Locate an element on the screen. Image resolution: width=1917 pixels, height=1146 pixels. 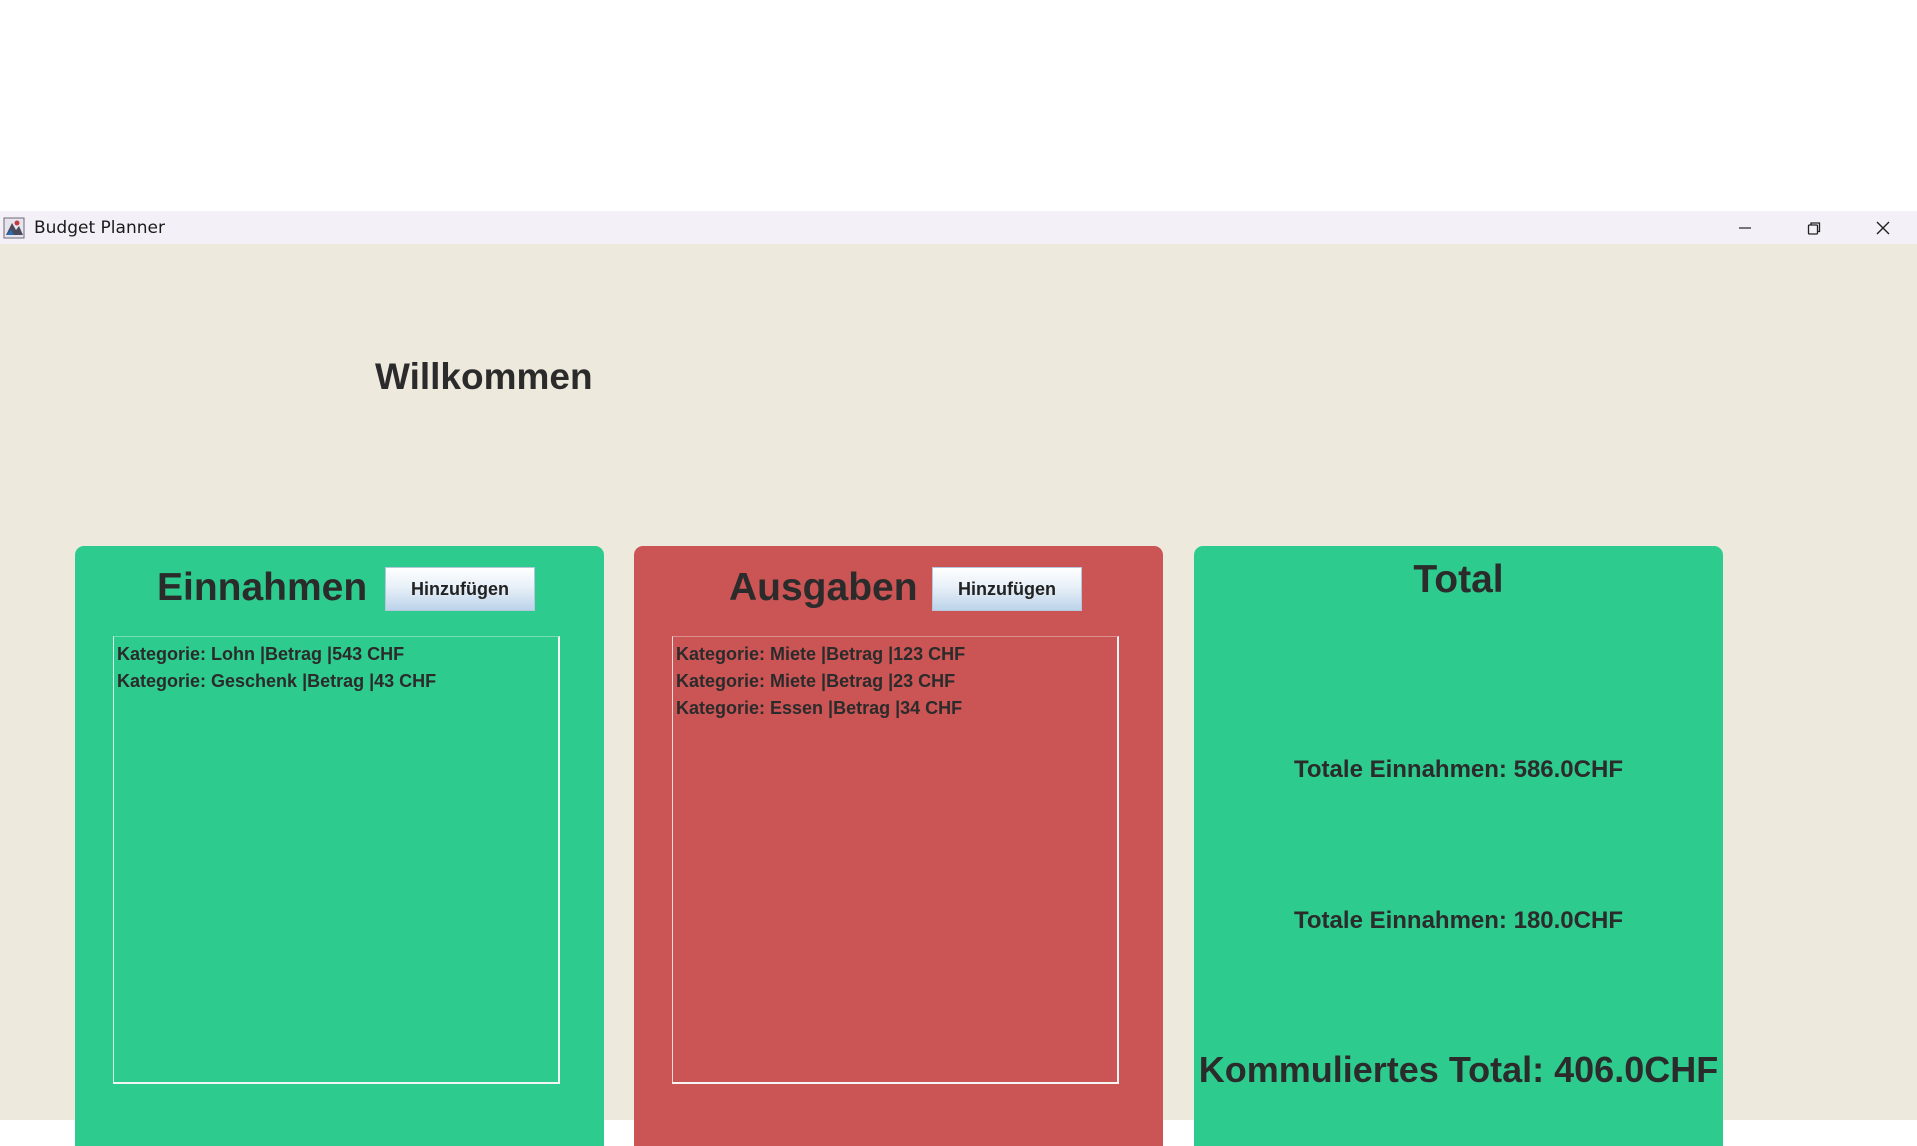
restore-icon is located at coordinates (1813, 228).